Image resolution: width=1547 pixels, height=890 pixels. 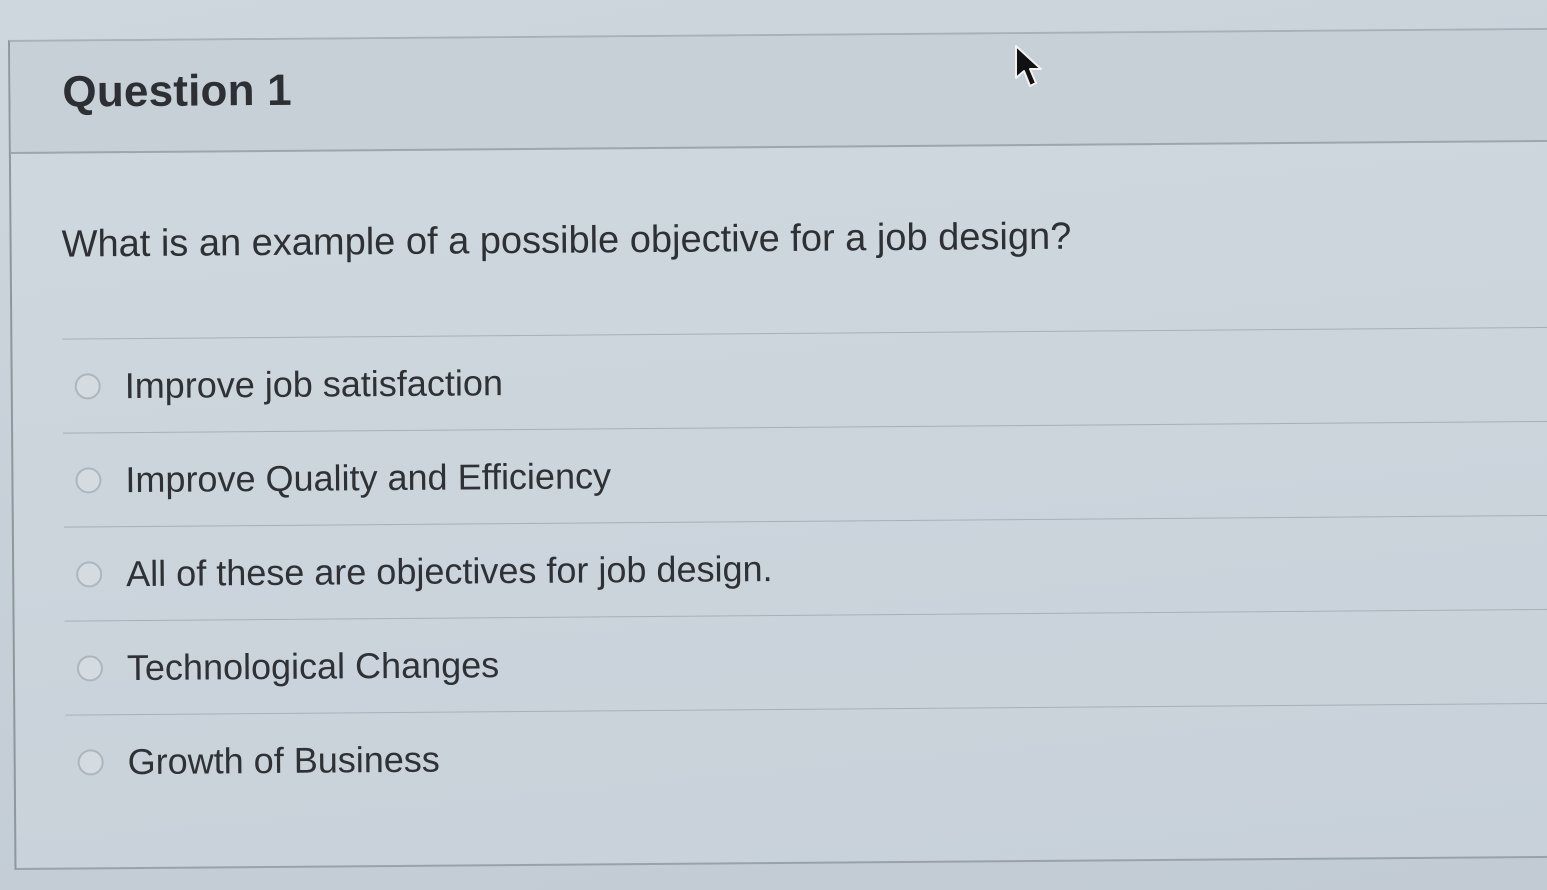 I want to click on answer-option-2: Improve Quality and Efficiency, so click(x=805, y=474).